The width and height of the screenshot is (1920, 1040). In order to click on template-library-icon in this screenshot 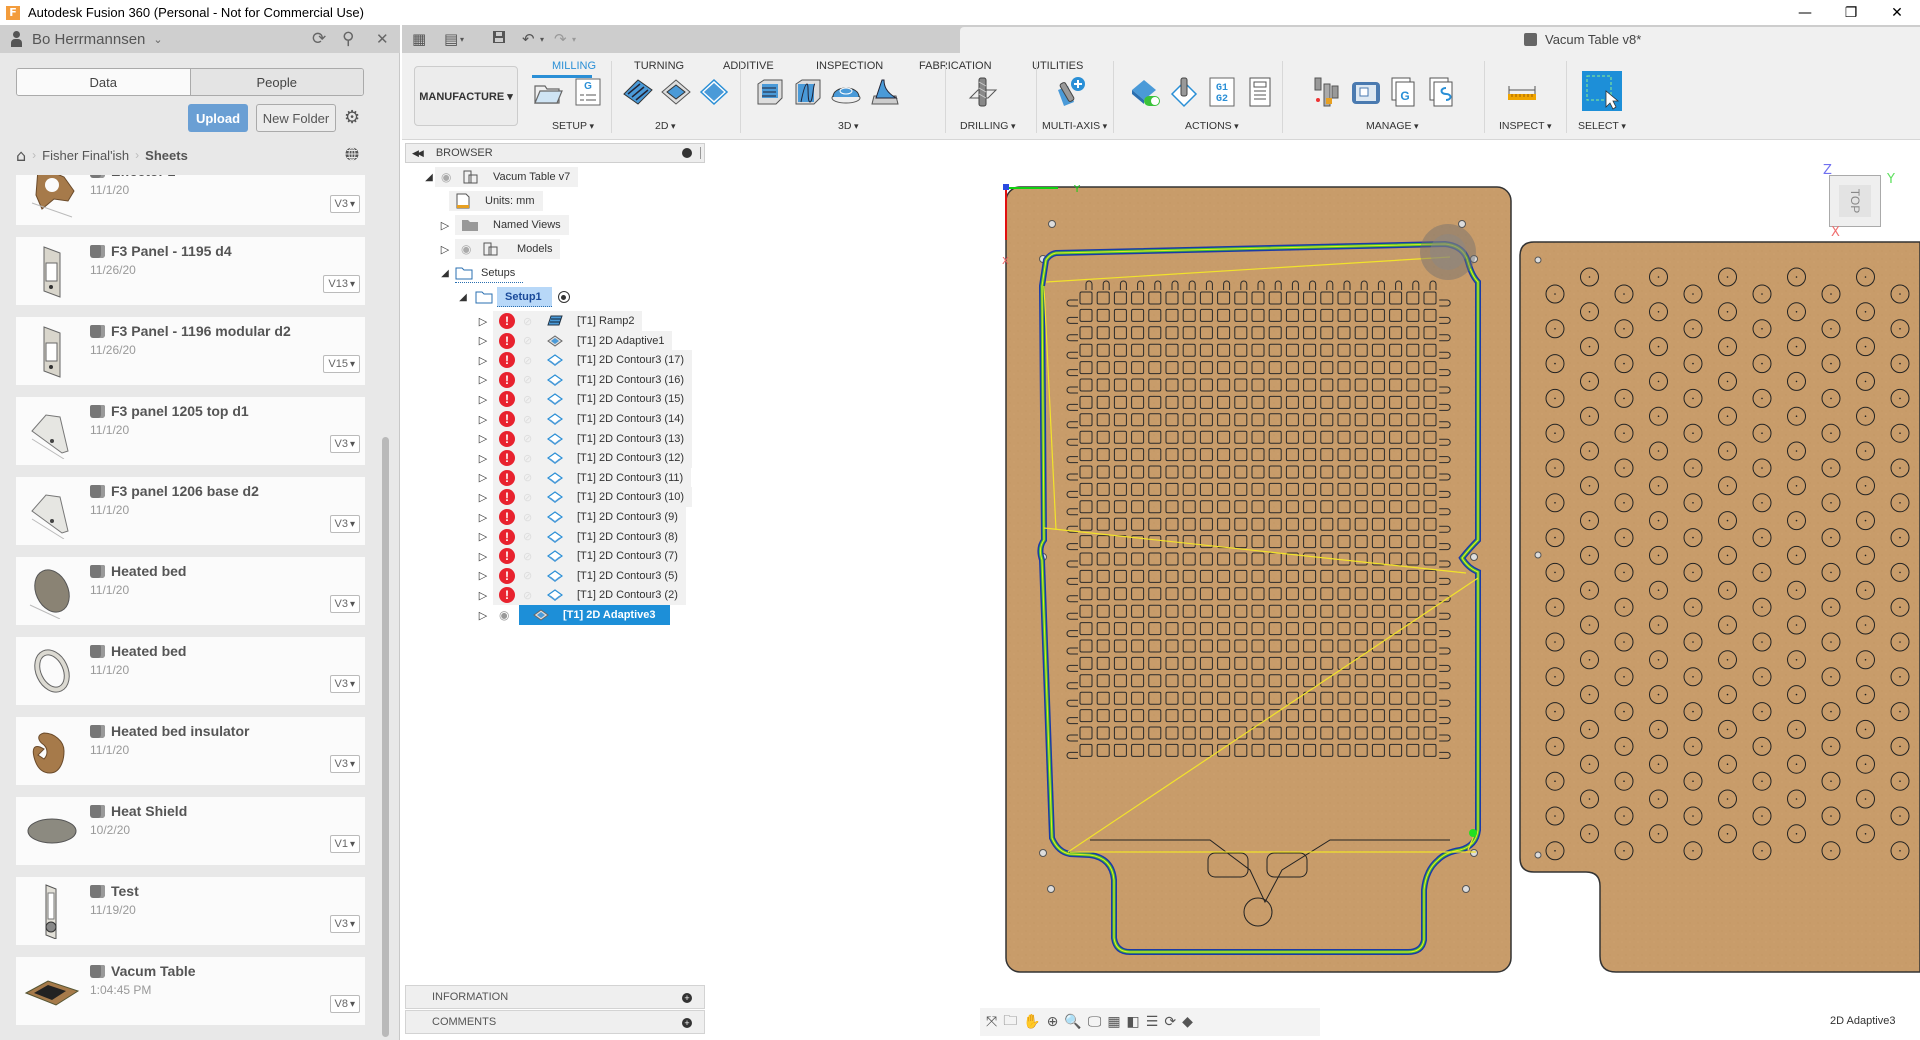, I will do `click(1442, 92)`.